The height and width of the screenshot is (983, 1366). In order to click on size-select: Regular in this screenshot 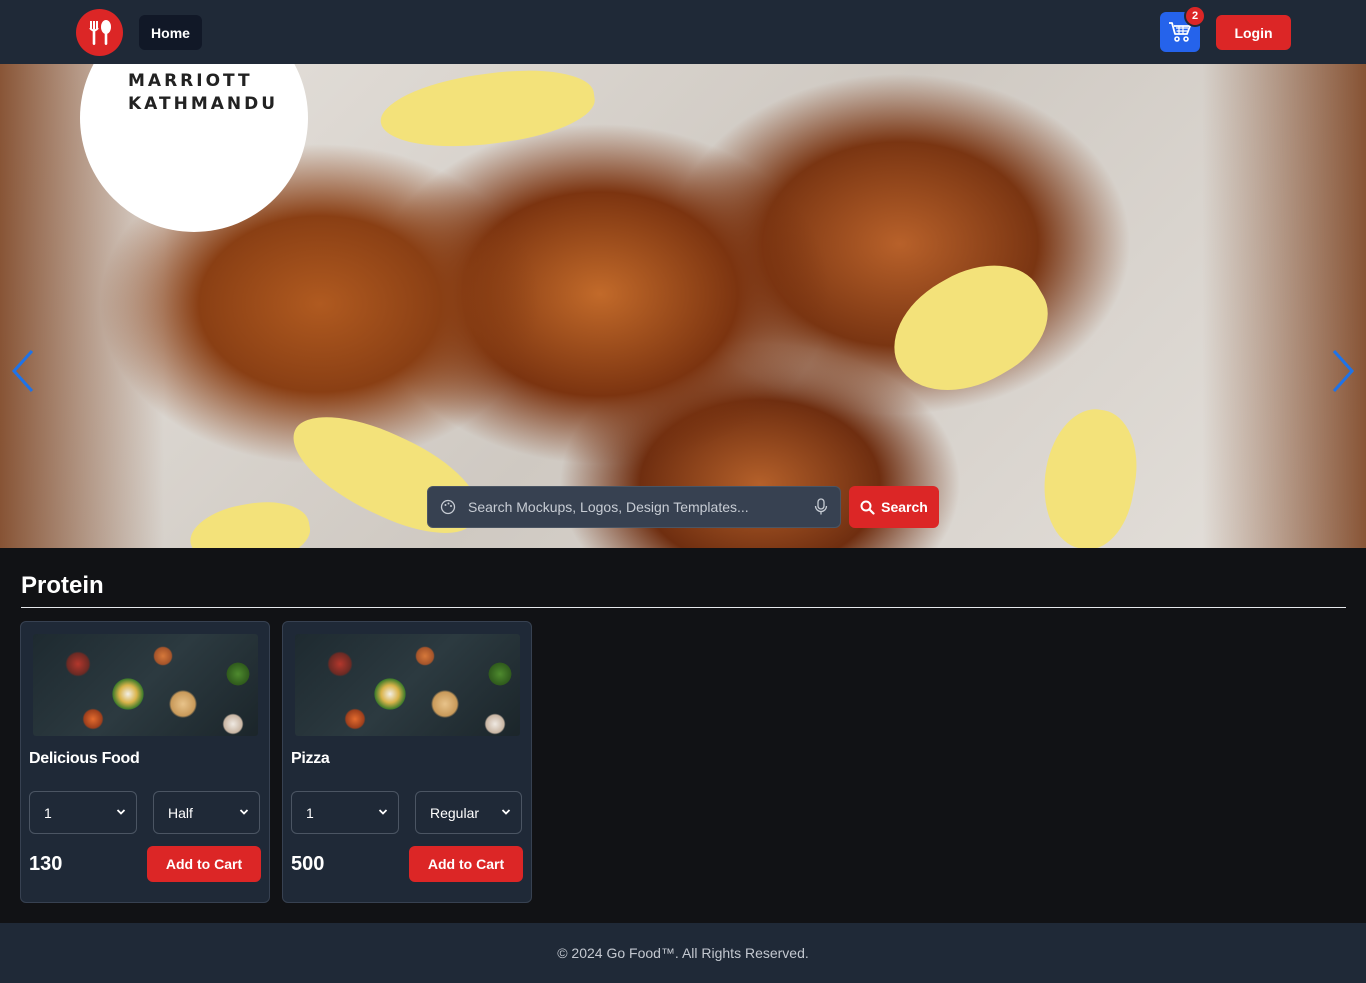, I will do `click(468, 812)`.